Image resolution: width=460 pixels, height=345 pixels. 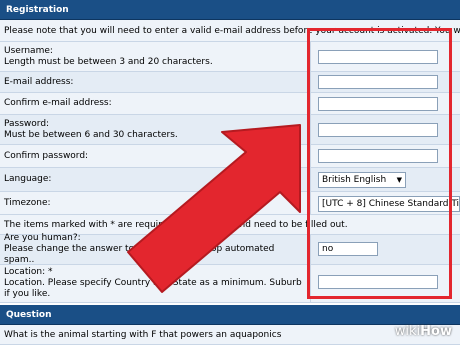 I want to click on watermark-suffix: How, so click(x=436, y=331).